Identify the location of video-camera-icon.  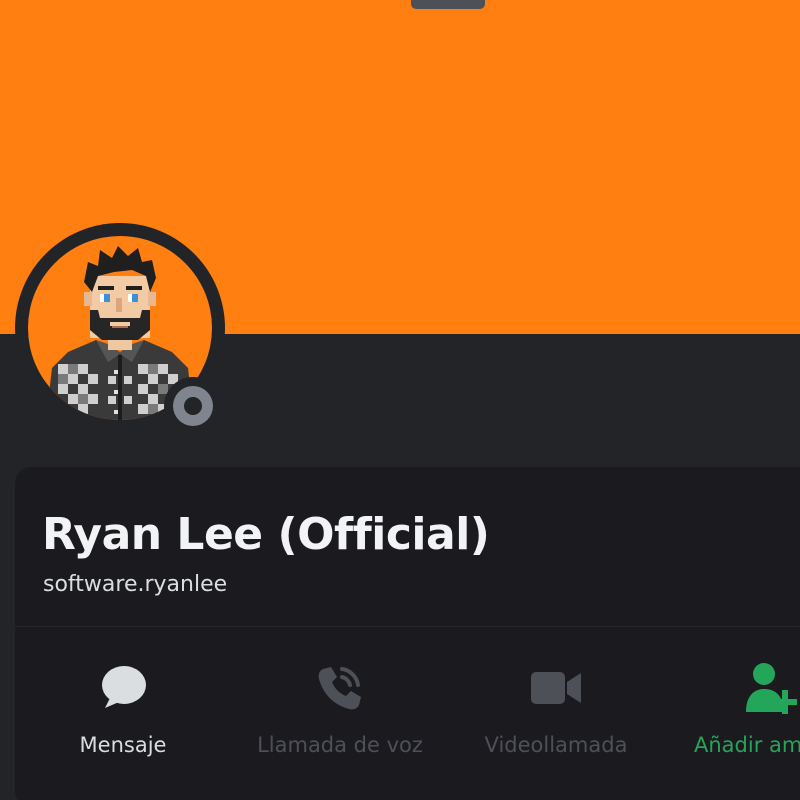
(556, 688).